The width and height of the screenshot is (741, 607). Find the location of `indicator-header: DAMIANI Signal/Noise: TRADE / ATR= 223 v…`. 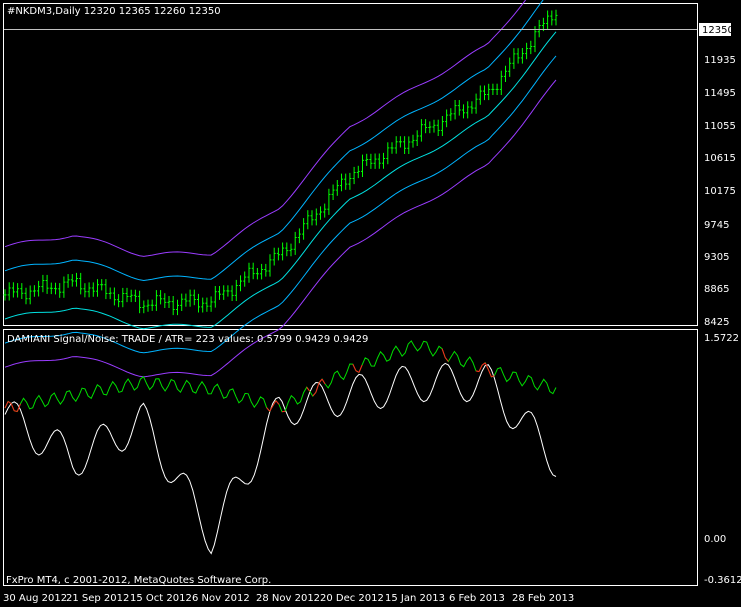

indicator-header: DAMIANI Signal/Noise: TRADE / ATR= 223 v… is located at coordinates (187, 339).